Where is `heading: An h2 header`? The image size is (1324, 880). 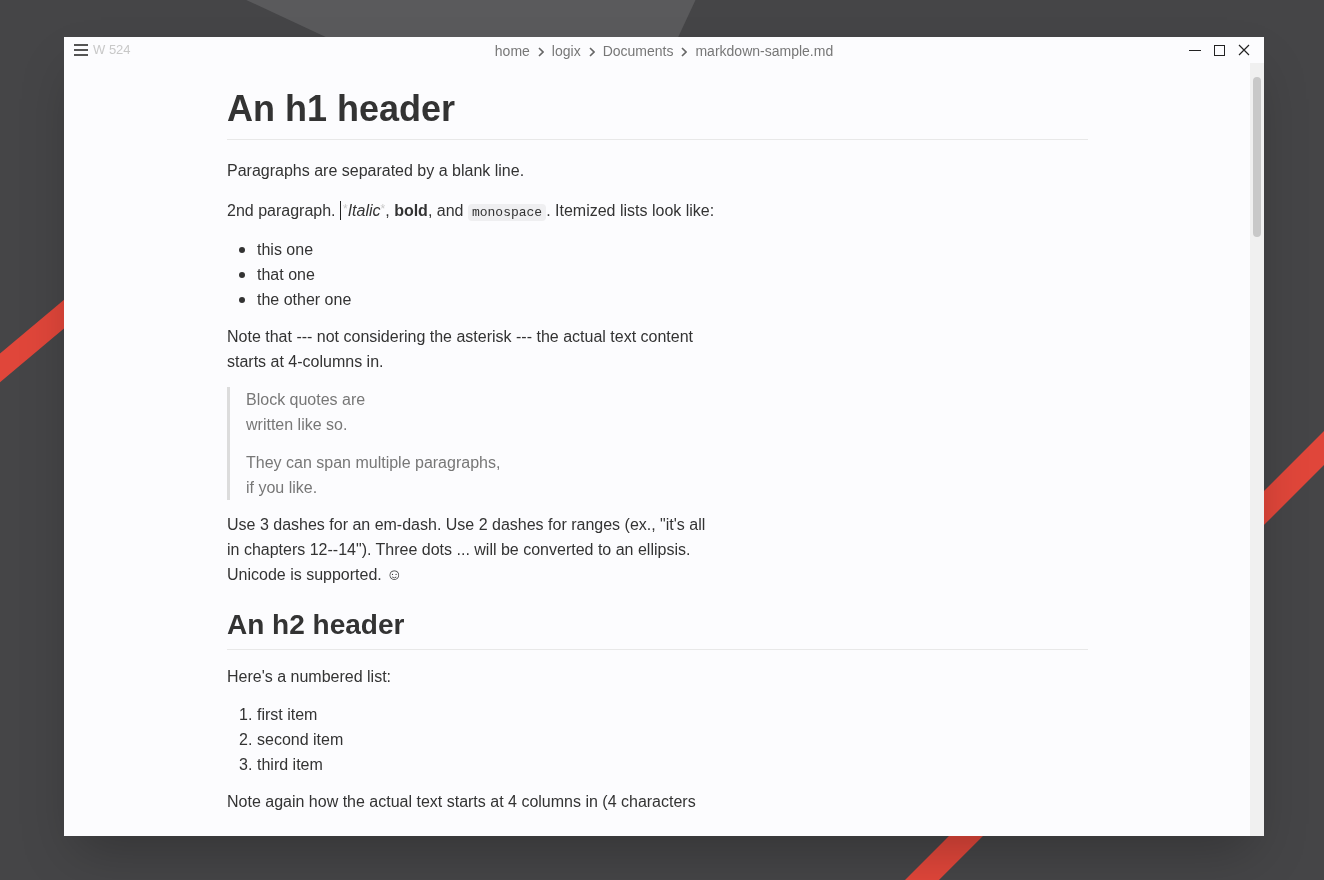 heading: An h2 header is located at coordinates (657, 628).